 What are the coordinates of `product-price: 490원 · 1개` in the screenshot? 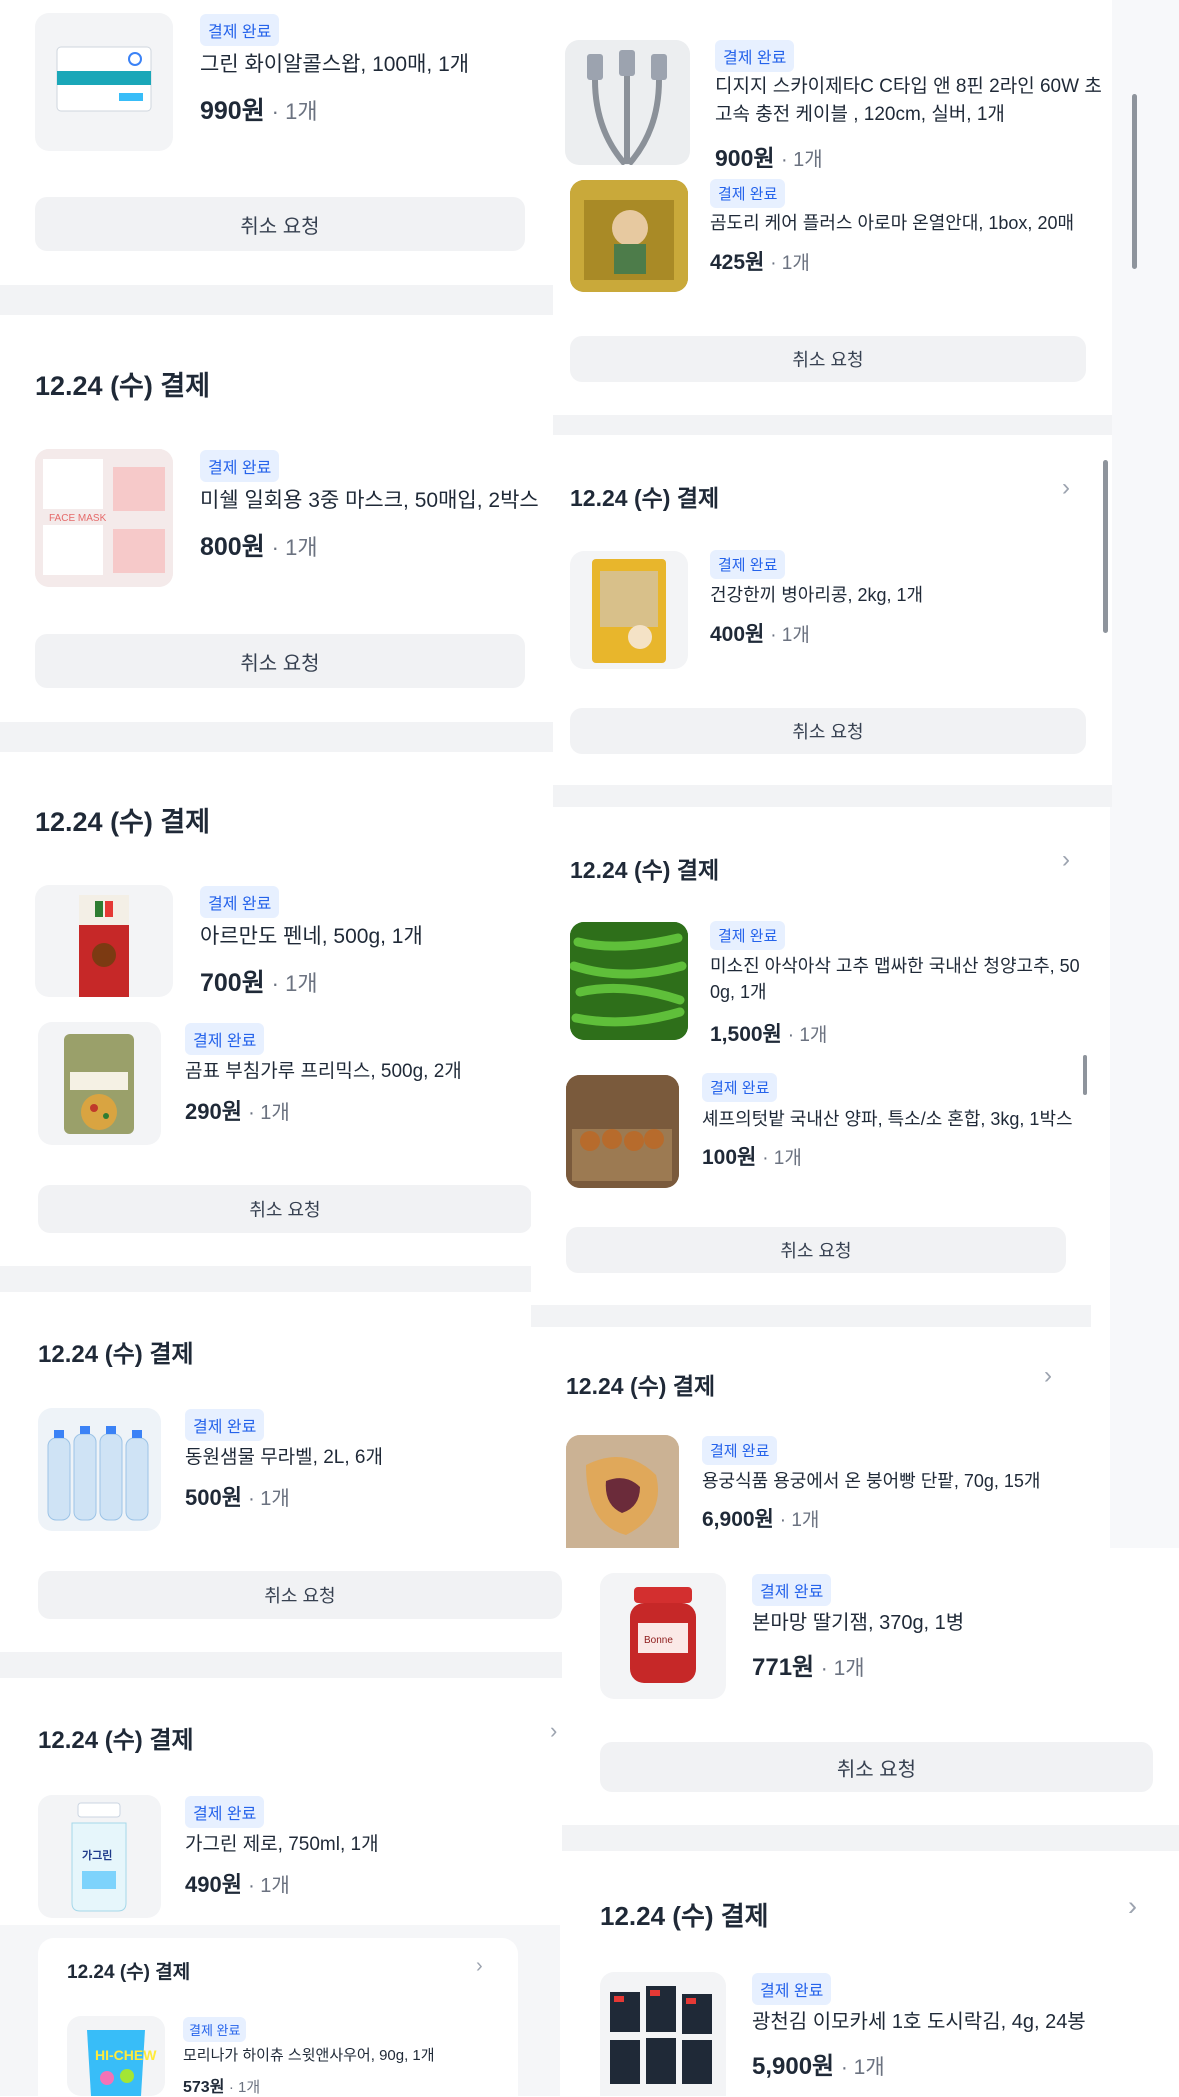 It's located at (237, 1884).